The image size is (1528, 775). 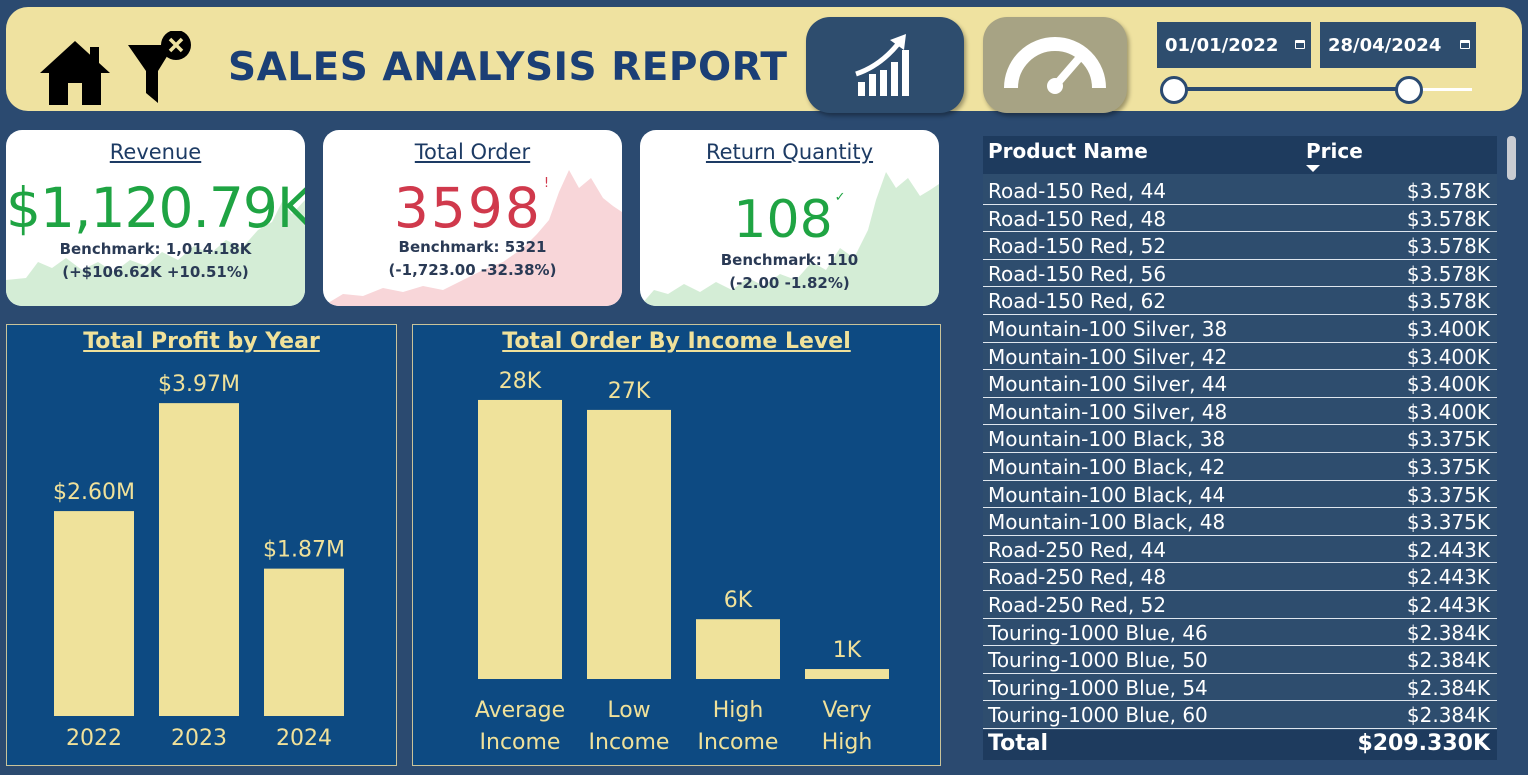 I want to click on table-row: Touring-1000 Blue, 50 $2.384K, so click(x=1240, y=660).